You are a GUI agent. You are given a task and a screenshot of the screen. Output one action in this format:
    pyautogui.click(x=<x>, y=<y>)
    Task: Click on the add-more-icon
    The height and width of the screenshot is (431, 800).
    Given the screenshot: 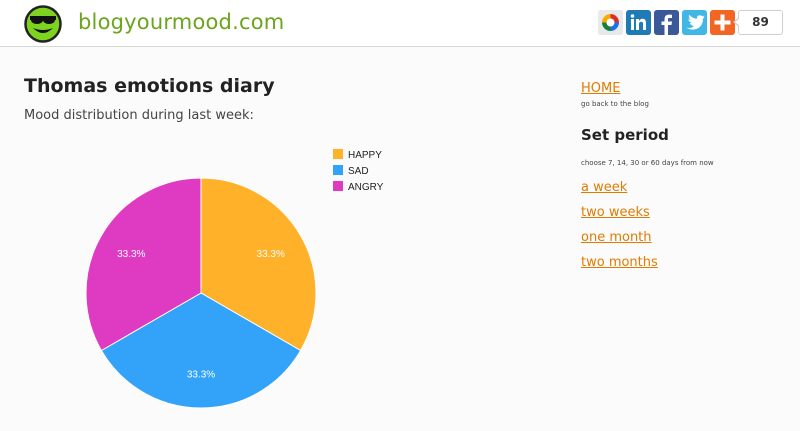 What is the action you would take?
    pyautogui.click(x=722, y=22)
    